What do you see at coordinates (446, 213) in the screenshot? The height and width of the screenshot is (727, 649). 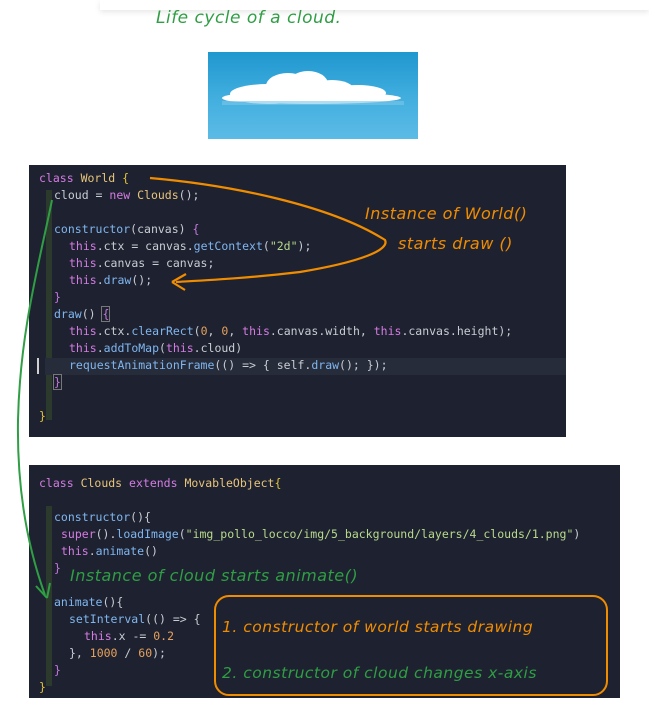 I see `instance-world-note: Instance of World()` at bounding box center [446, 213].